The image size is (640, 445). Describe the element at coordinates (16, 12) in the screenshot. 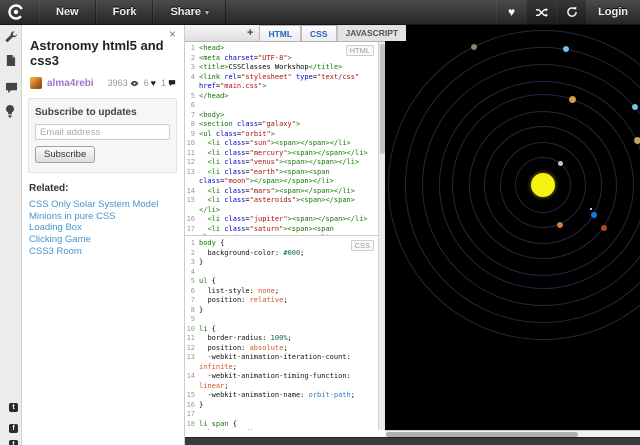

I see `cssdeck-logo-icon` at that location.